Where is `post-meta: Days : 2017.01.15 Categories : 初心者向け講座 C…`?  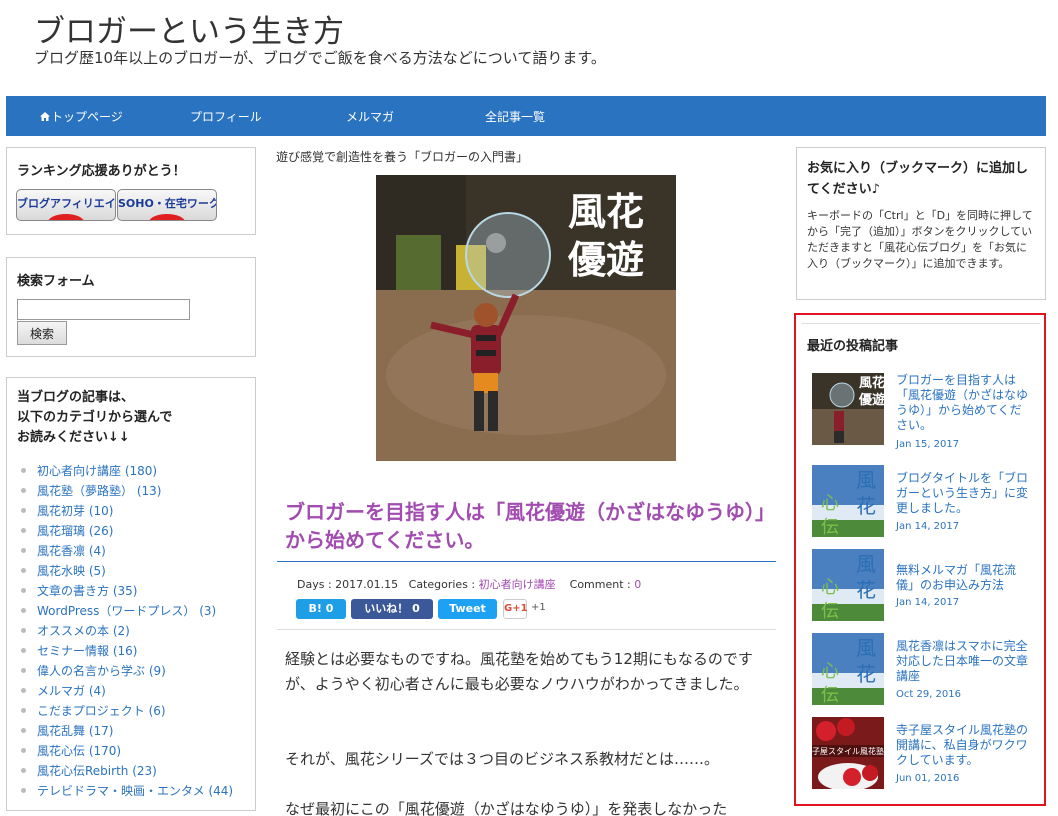 post-meta: Days : 2017.01.15 Categories : 初心者向け講座 C… is located at coordinates (469, 584).